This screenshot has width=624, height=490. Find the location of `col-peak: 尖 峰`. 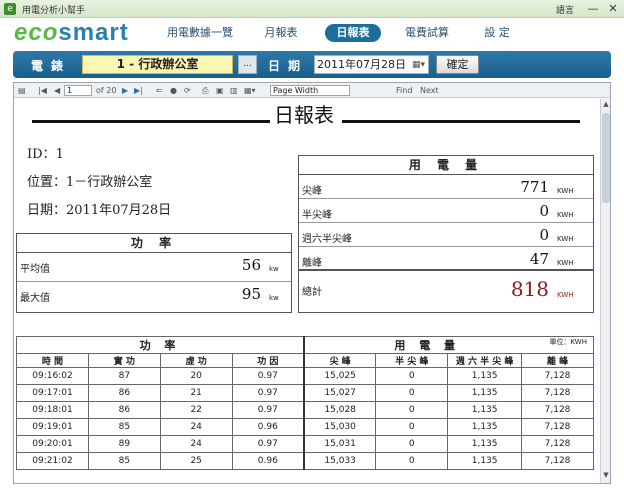

col-peak: 尖 峰 is located at coordinates (339, 360).